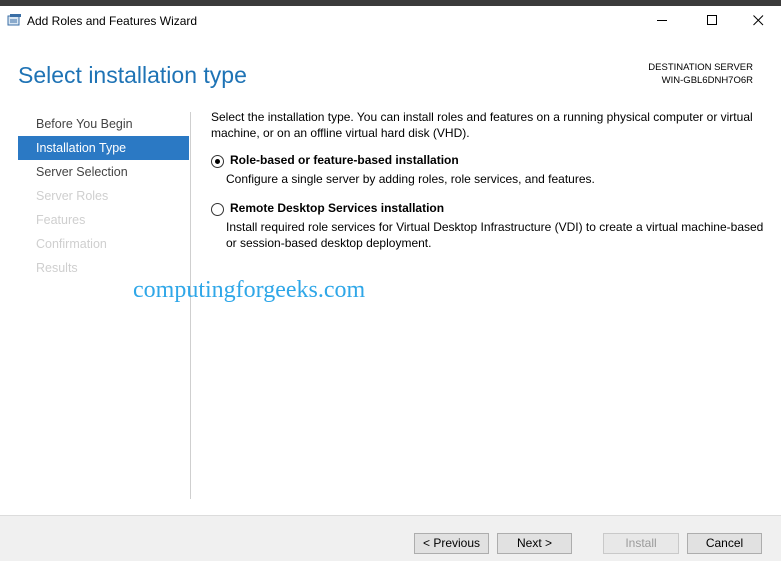 The width and height of the screenshot is (781, 561). What do you see at coordinates (112, 21) in the screenshot?
I see `window-title: Add Roles and Features Wizard` at bounding box center [112, 21].